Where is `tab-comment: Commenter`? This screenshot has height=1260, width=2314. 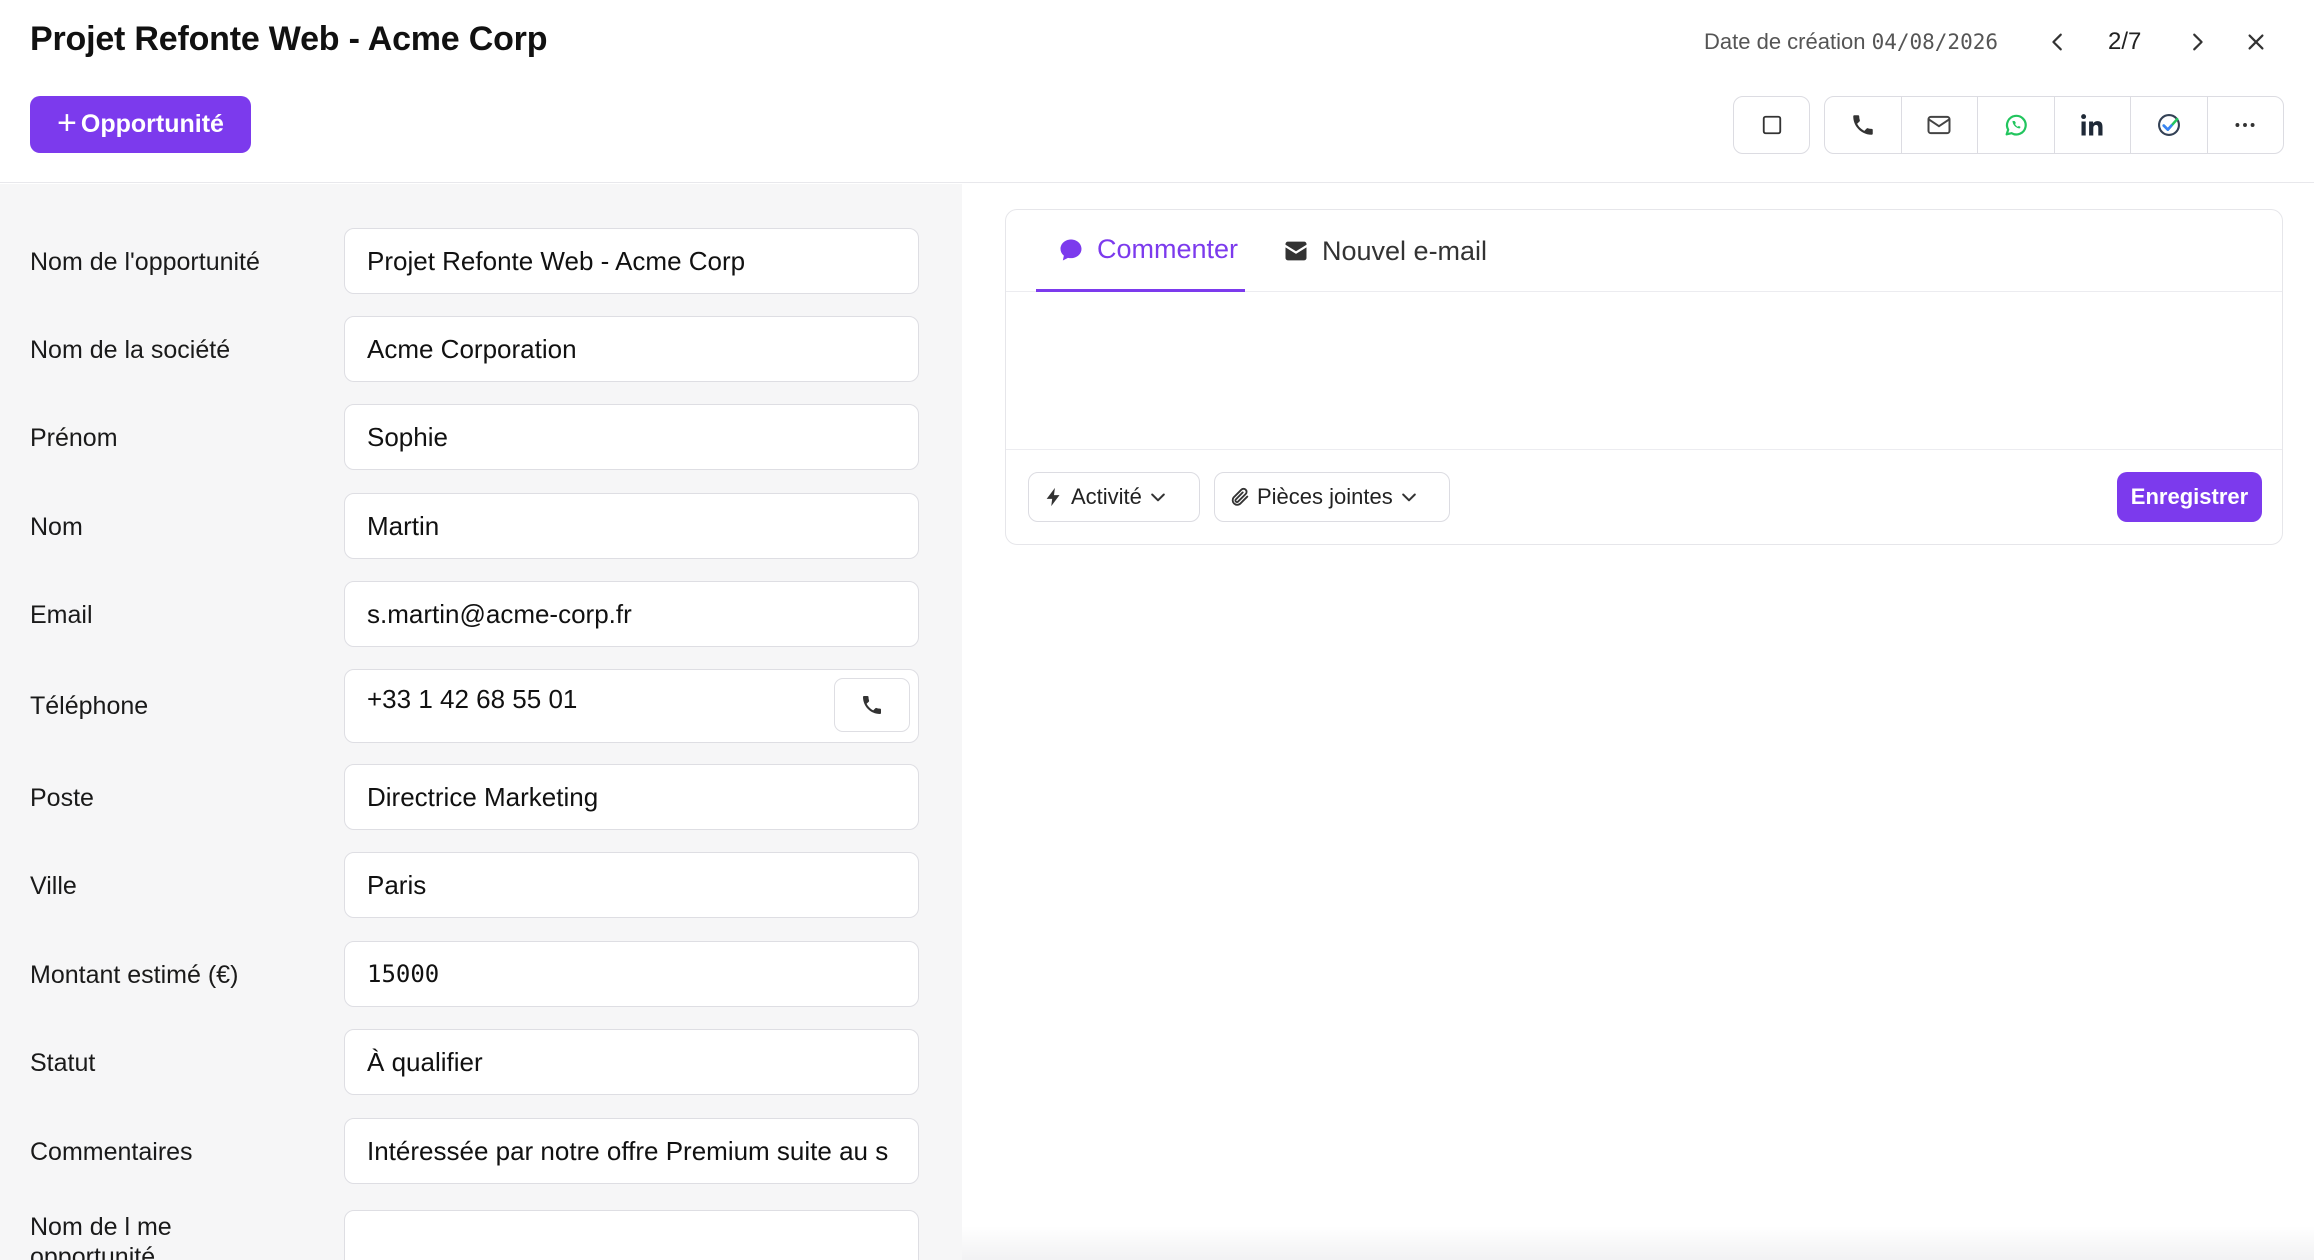
tab-comment: Commenter is located at coordinates (1140, 251).